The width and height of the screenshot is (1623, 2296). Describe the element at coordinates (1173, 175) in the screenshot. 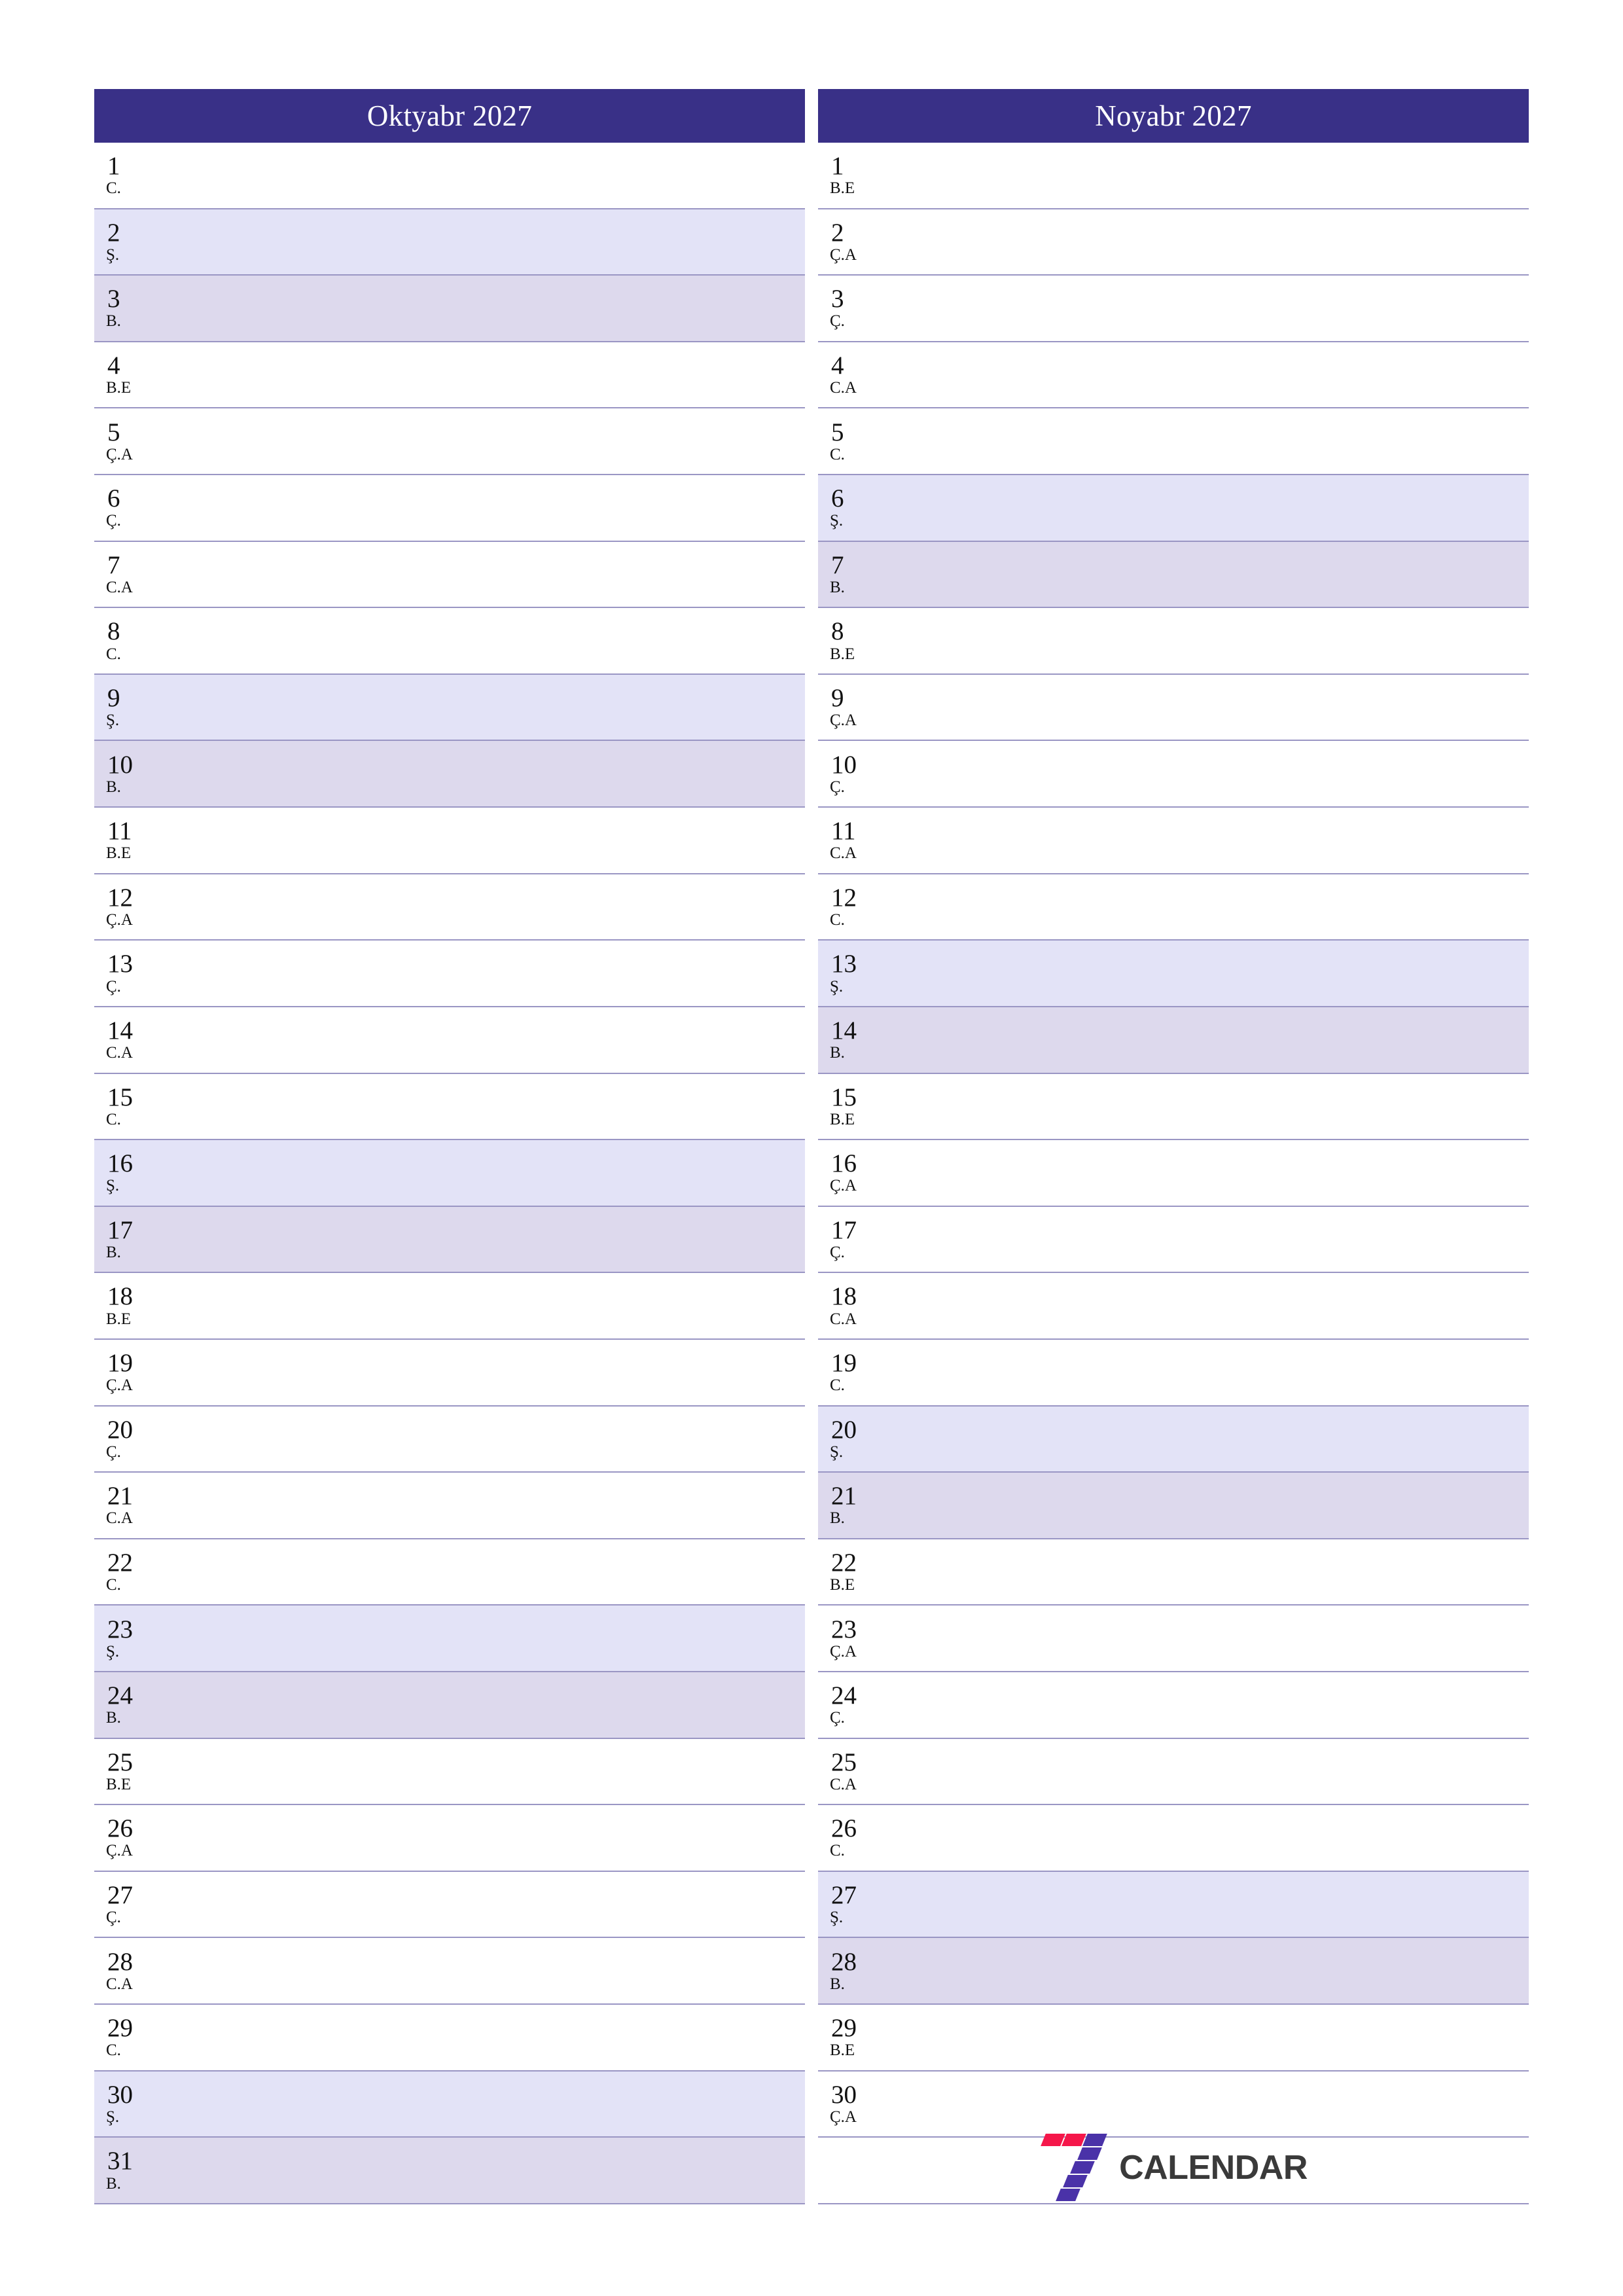

I see `day-row: 1 B.E` at that location.